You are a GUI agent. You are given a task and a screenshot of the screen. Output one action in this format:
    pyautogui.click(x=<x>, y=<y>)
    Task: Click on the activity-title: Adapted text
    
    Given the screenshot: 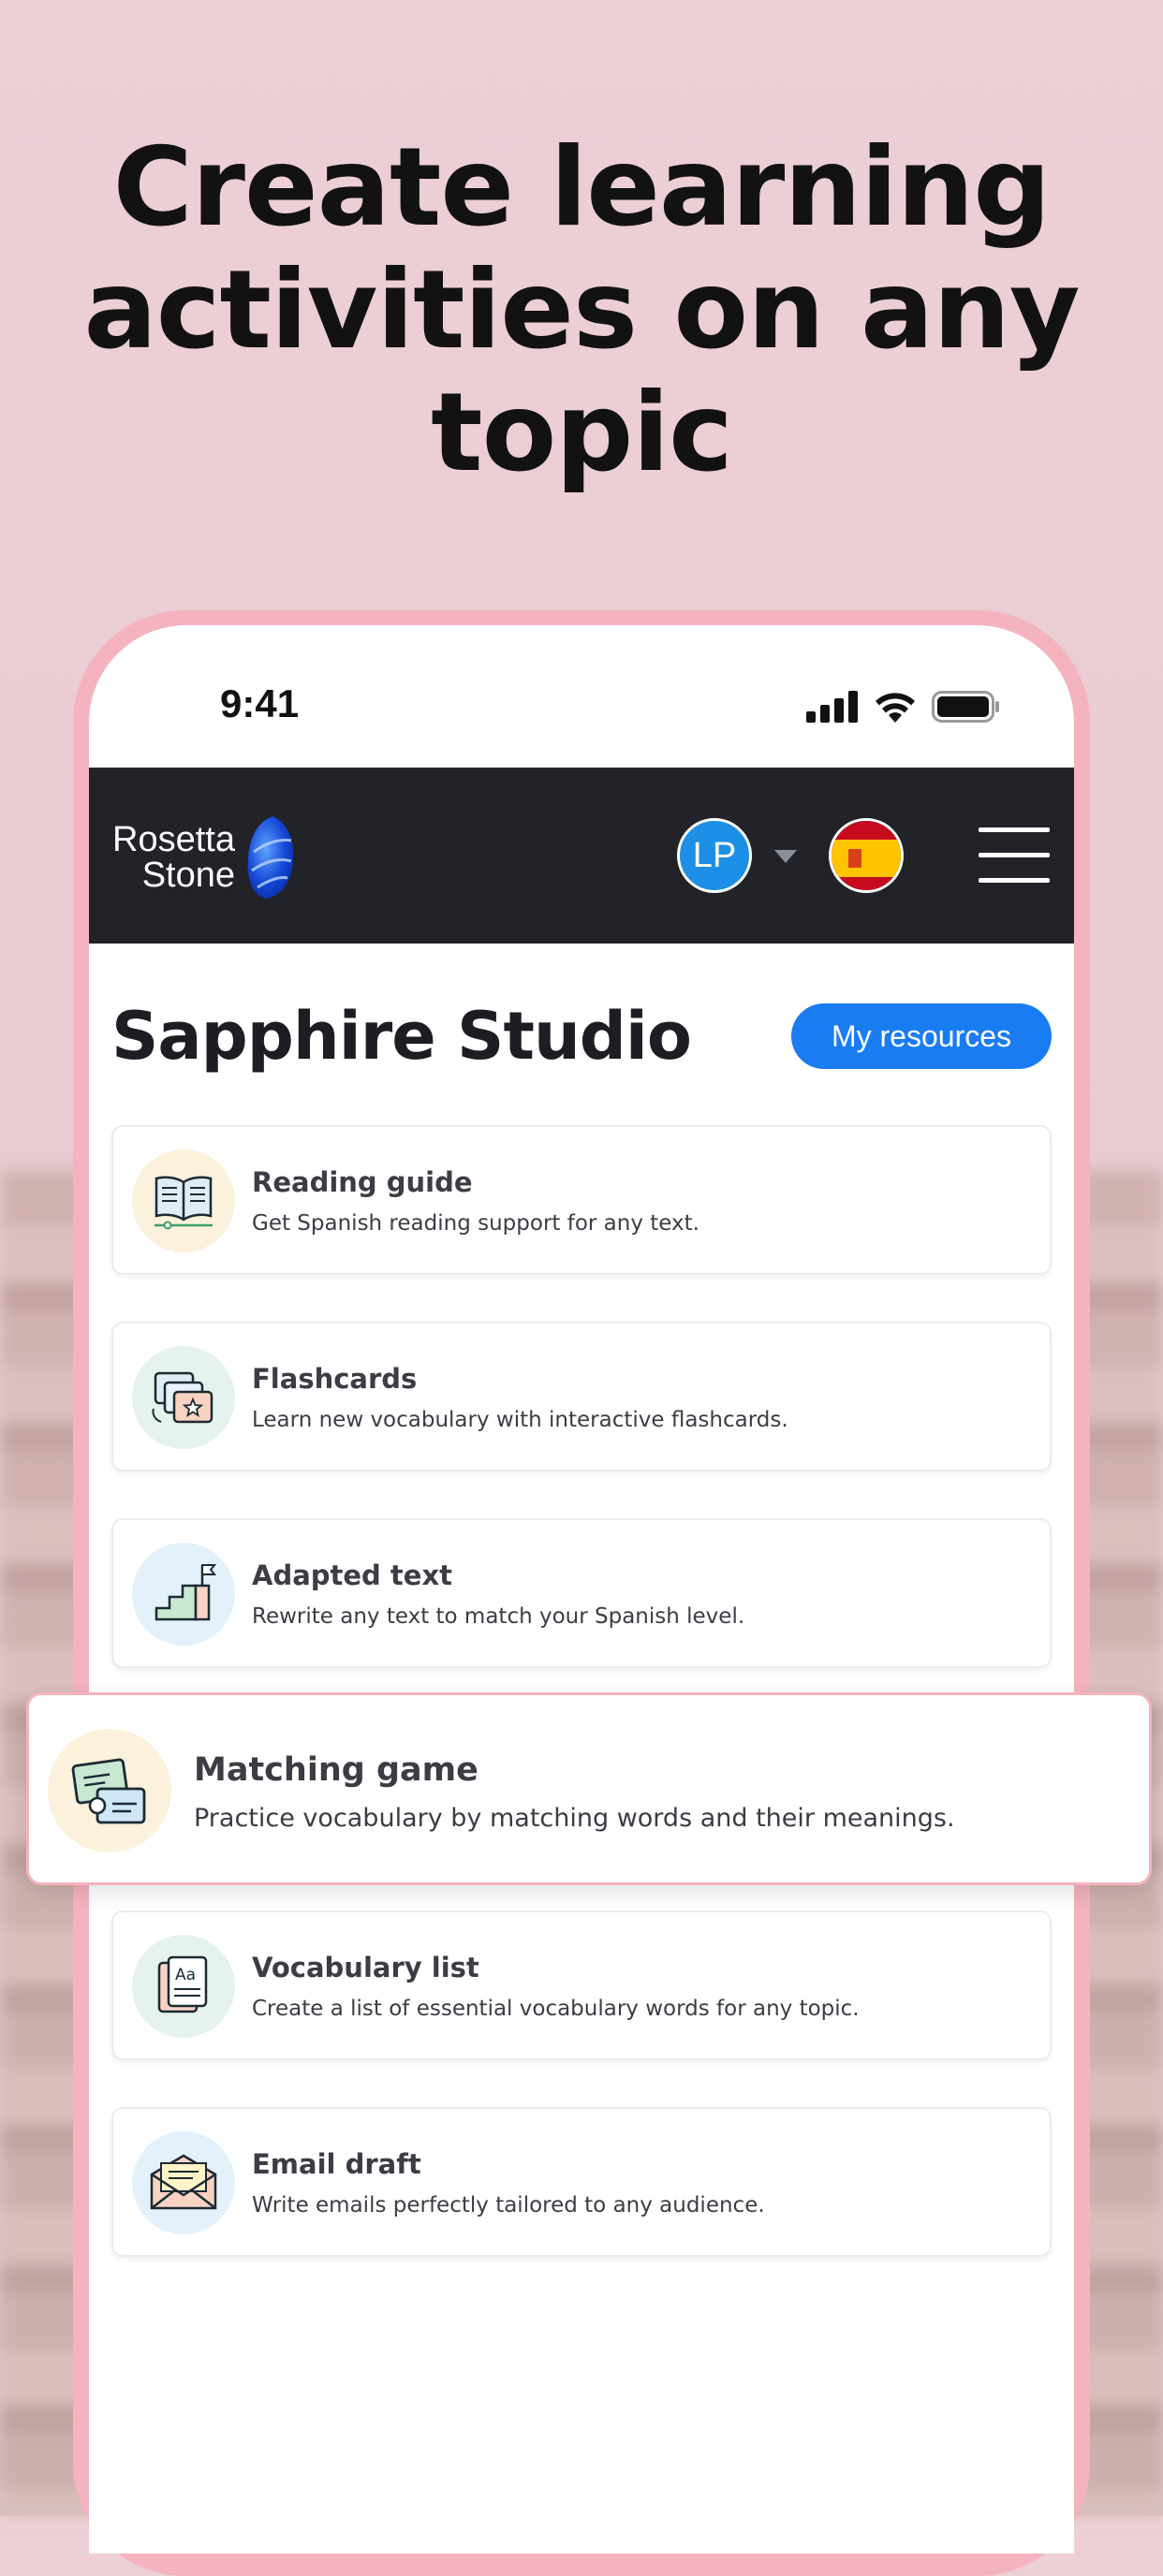 What is the action you would take?
    pyautogui.click(x=352, y=1575)
    